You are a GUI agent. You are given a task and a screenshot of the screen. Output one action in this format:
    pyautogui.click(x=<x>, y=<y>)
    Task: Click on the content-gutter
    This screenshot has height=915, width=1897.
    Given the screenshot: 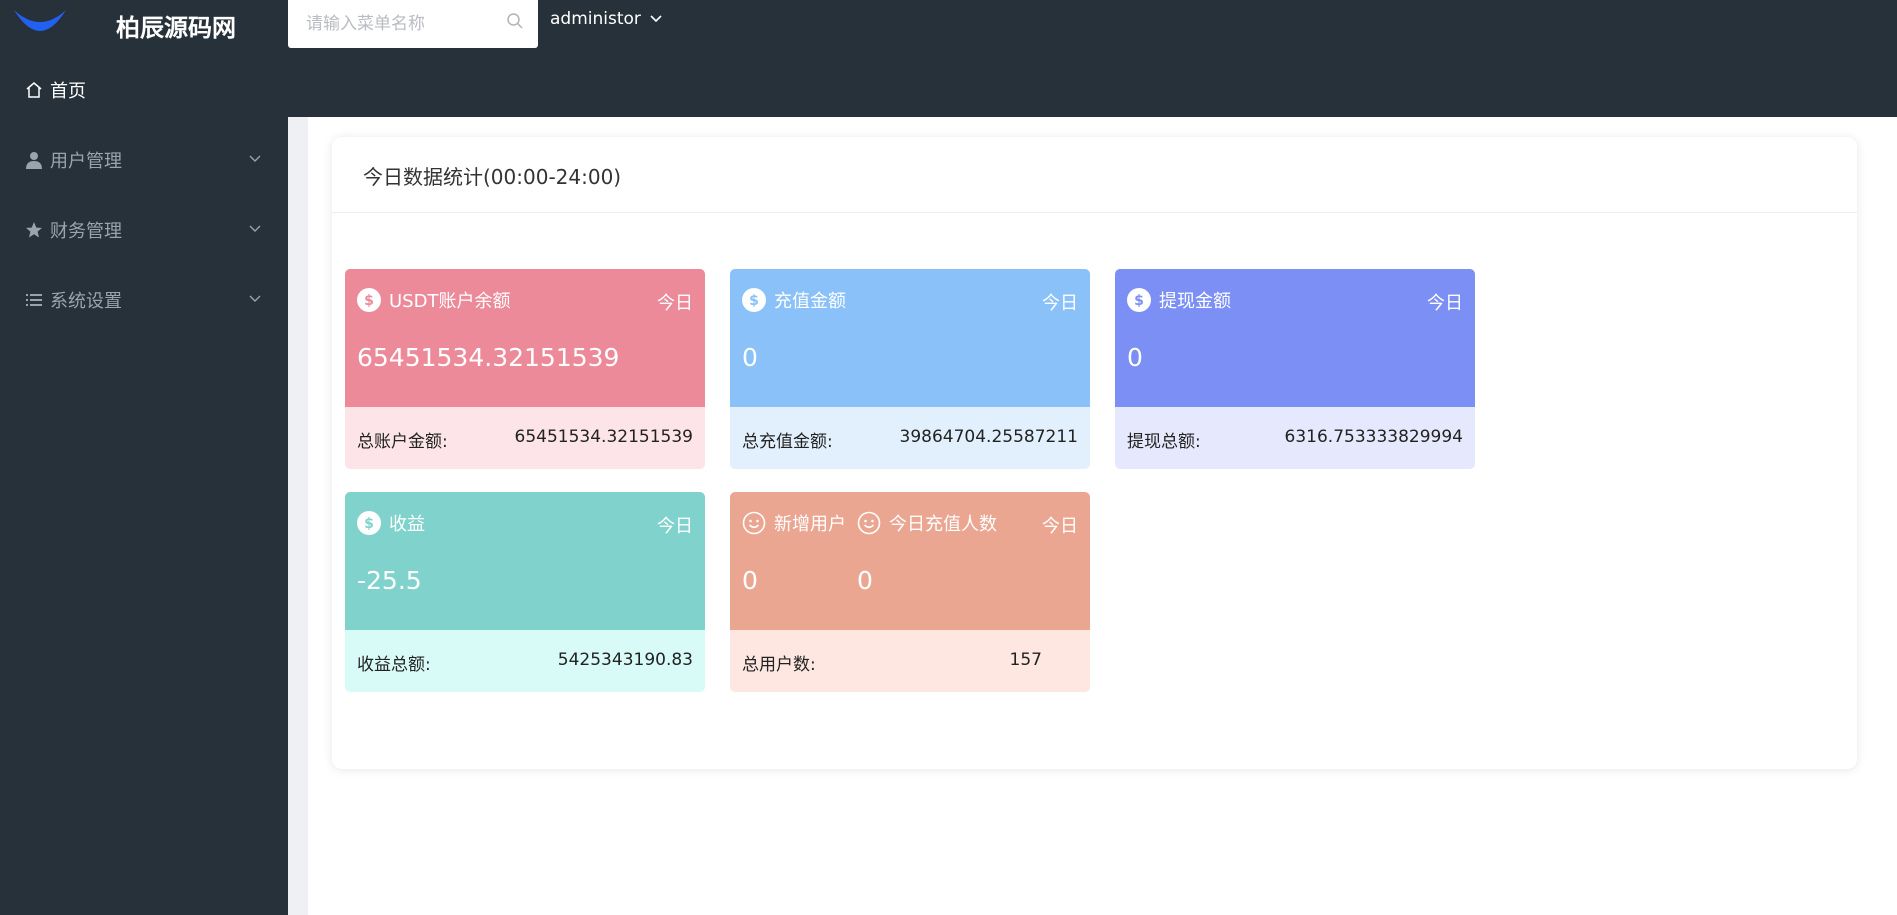 What is the action you would take?
    pyautogui.click(x=298, y=516)
    